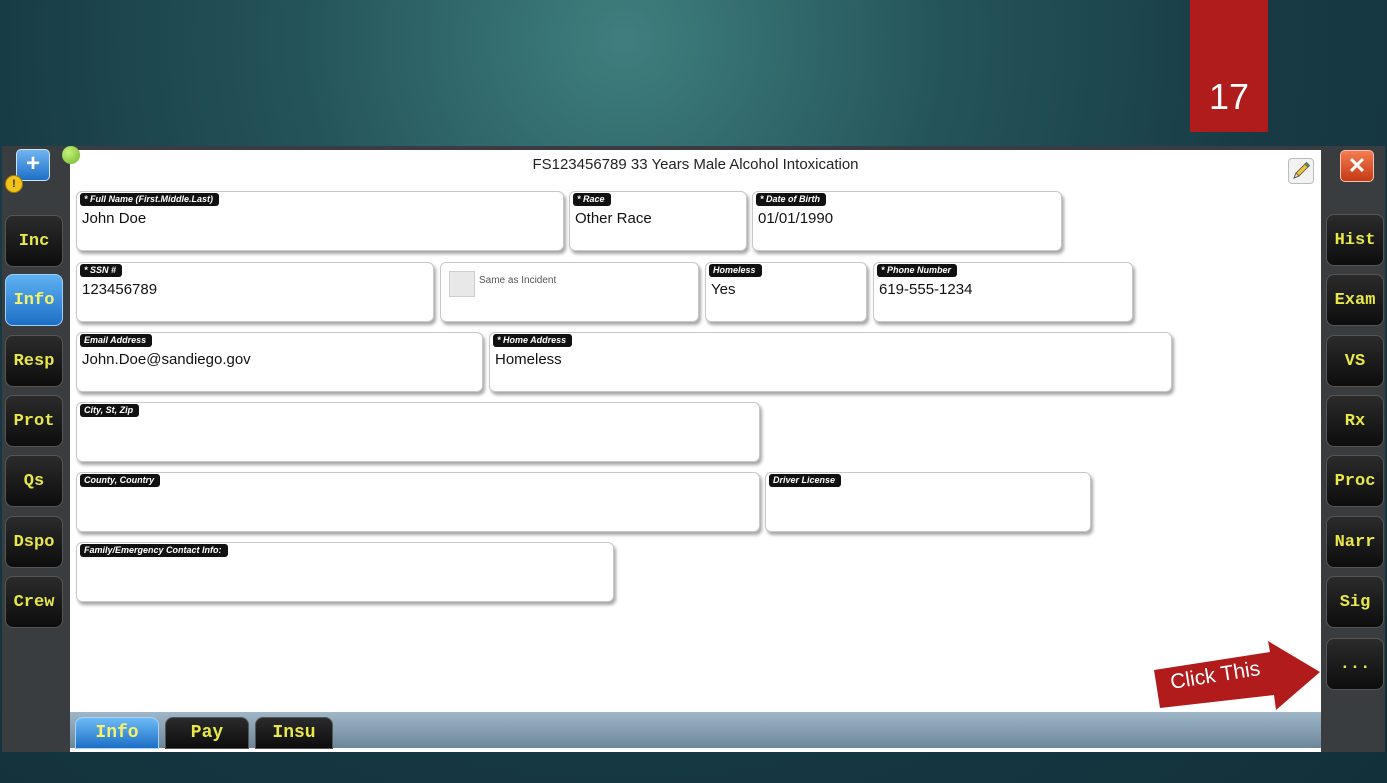 The width and height of the screenshot is (1387, 783). I want to click on nav-sig: Sig, so click(1355, 602).